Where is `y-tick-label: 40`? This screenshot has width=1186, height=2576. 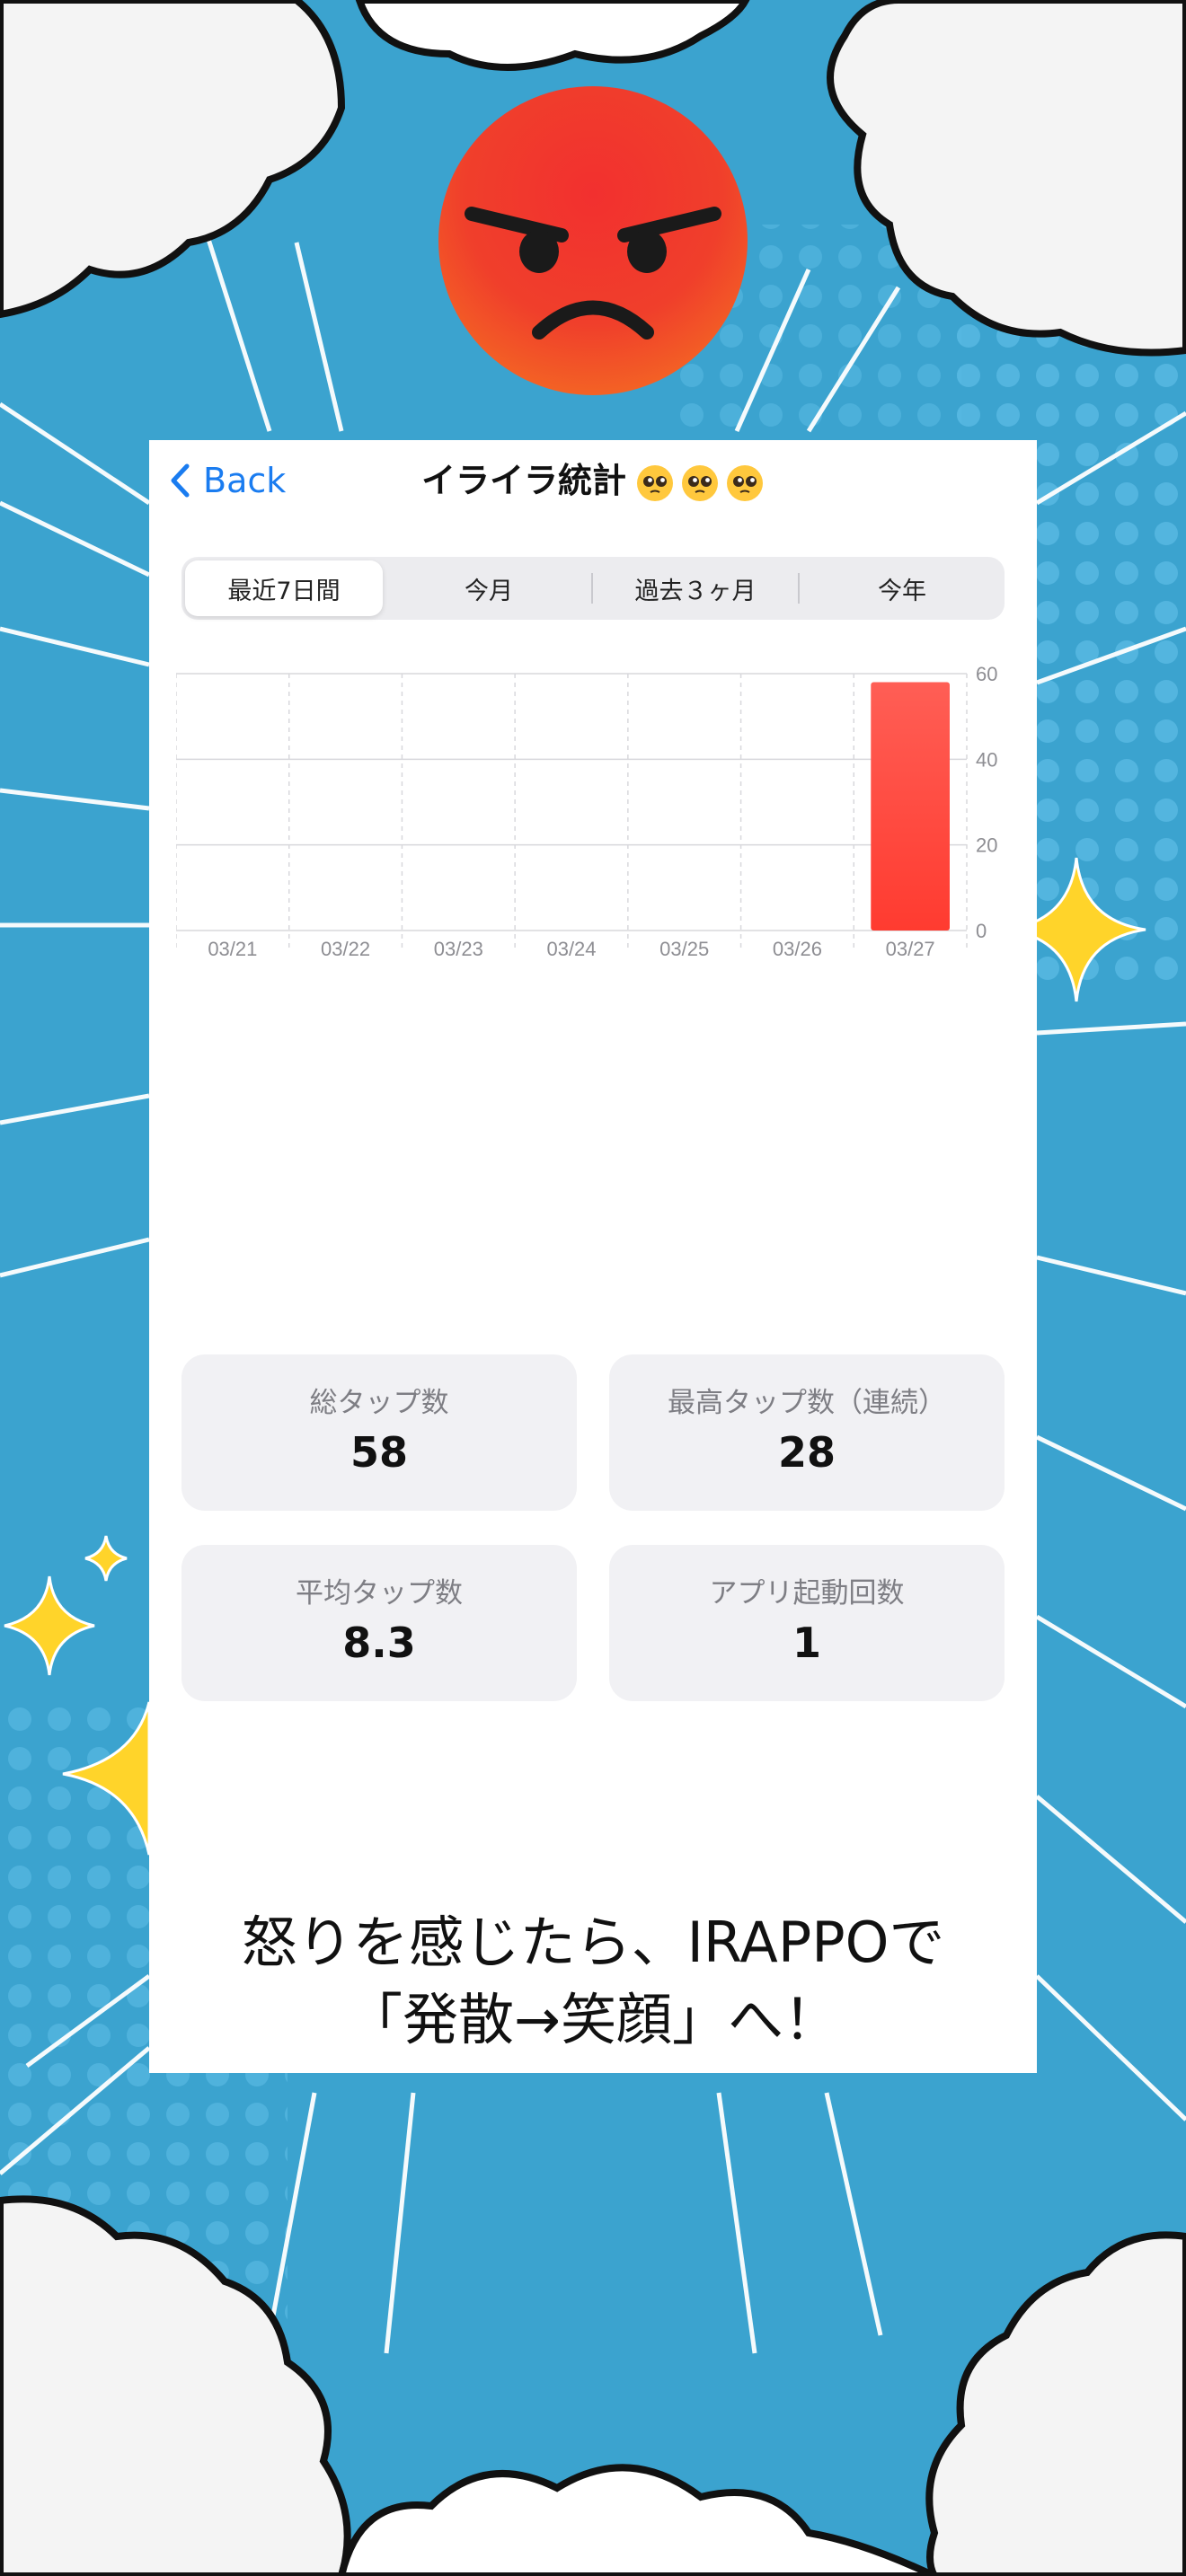 y-tick-label: 40 is located at coordinates (986, 759).